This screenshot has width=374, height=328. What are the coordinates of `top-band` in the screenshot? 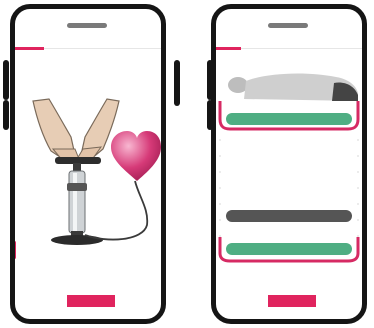 It's located at (289, 119).